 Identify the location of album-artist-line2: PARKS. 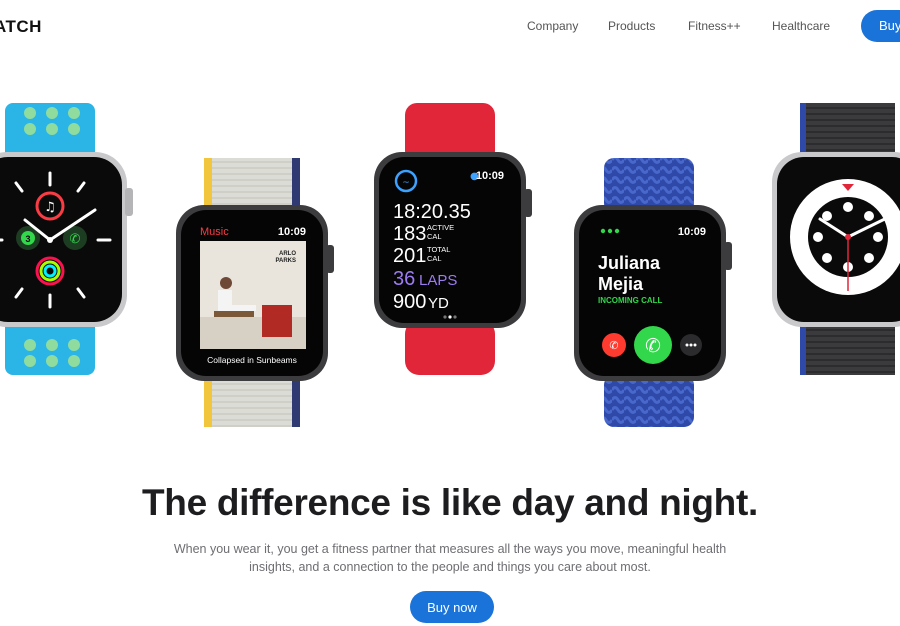
(285, 261).